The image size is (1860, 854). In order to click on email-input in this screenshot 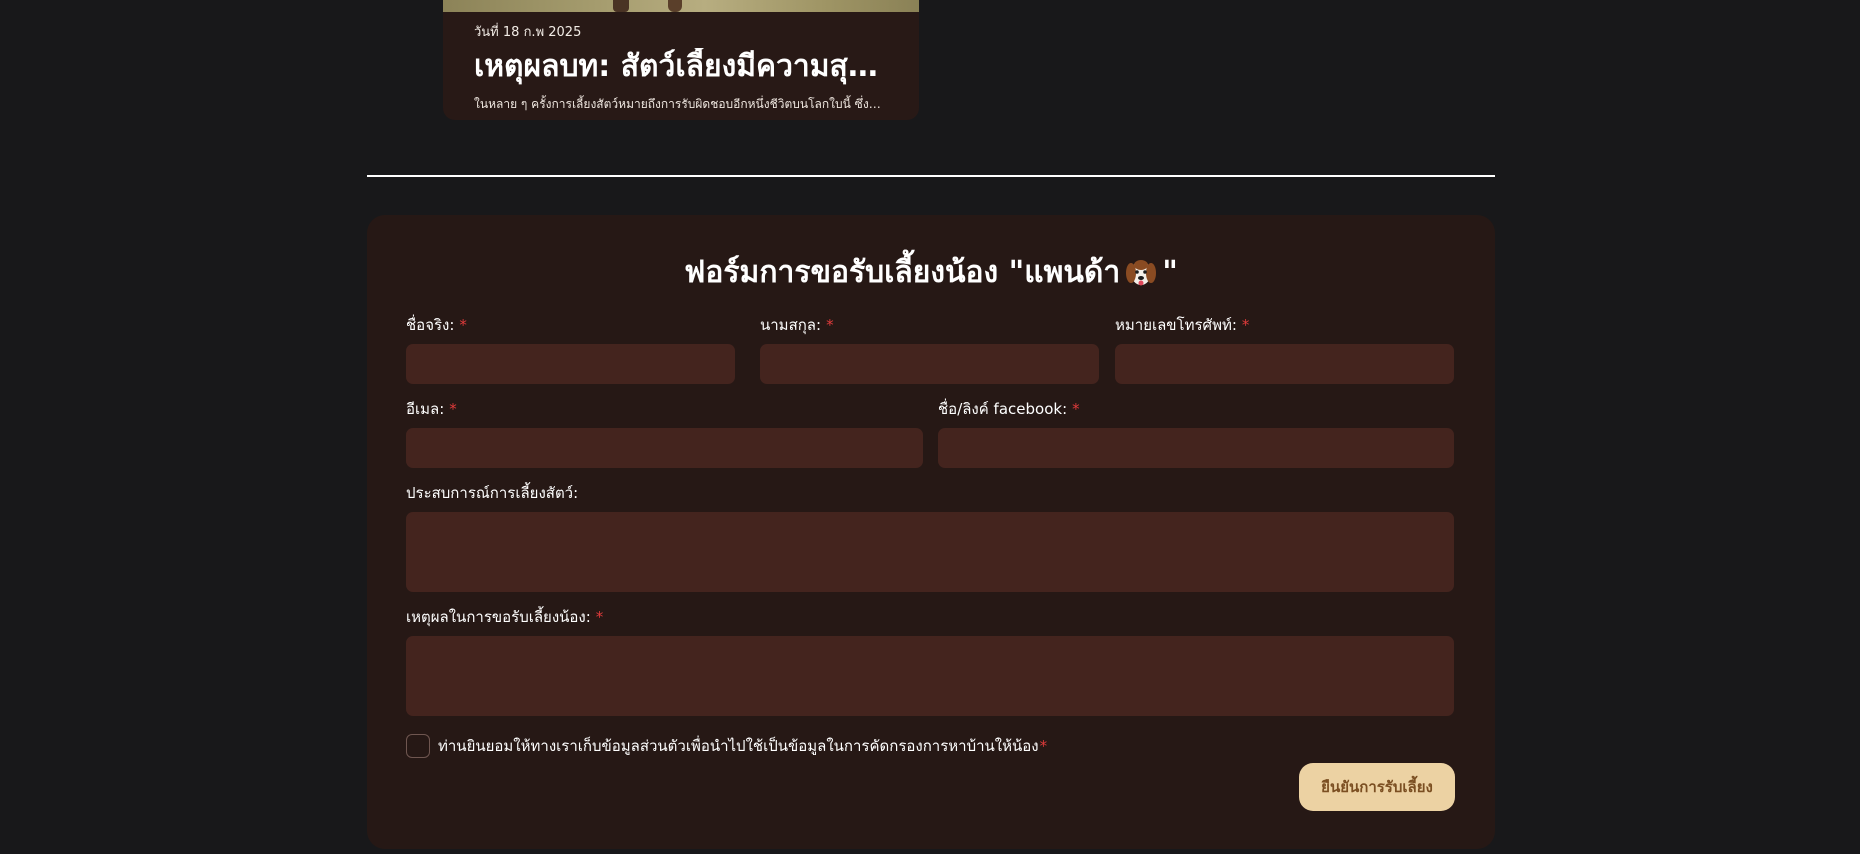, I will do `click(664, 448)`.